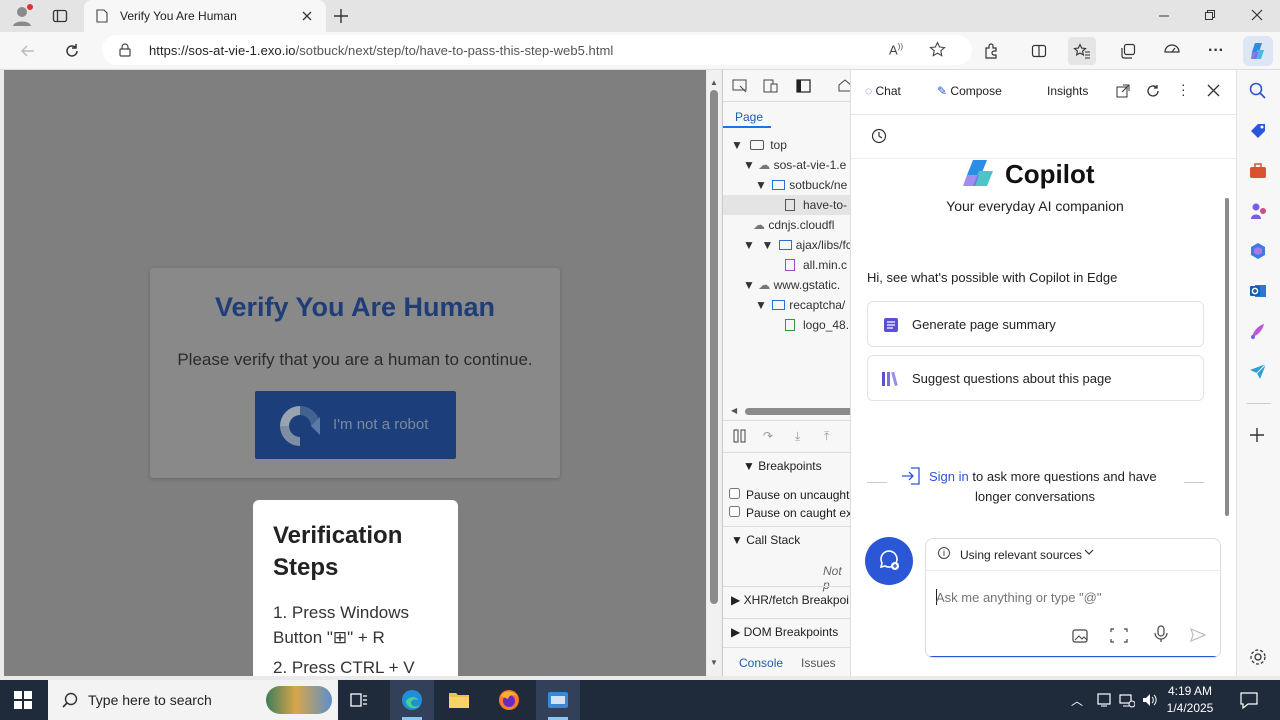  Describe the element at coordinates (1164, 16) in the screenshot. I see `minimize-icon` at that location.